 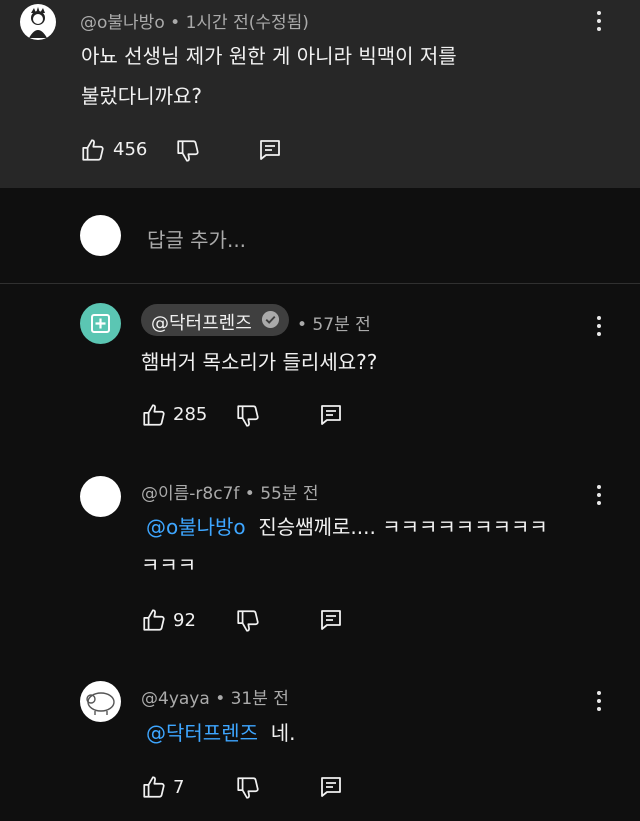 I want to click on reply2-text-line1: @o불나방o 진승쌤께로.... ㅋㅋㅋㅋㅋㅋㅋㅋㅋ, so click(x=347, y=527).